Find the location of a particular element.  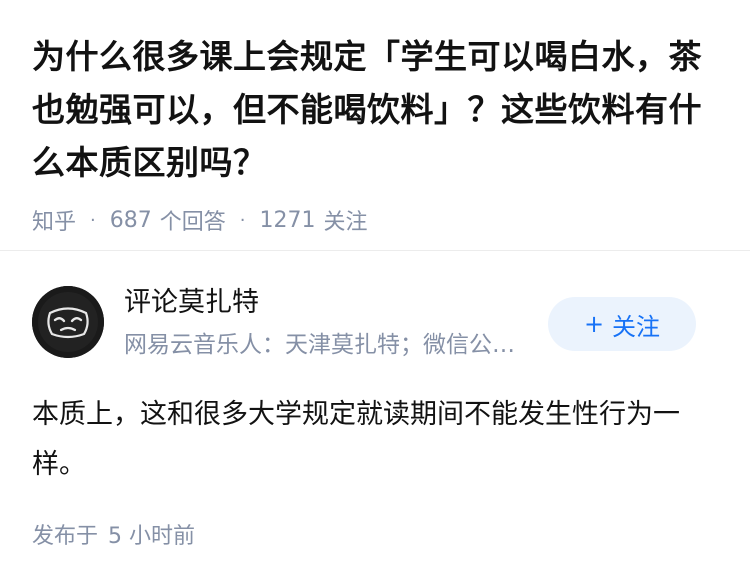

source-label: 知乎 is located at coordinates (54, 220).